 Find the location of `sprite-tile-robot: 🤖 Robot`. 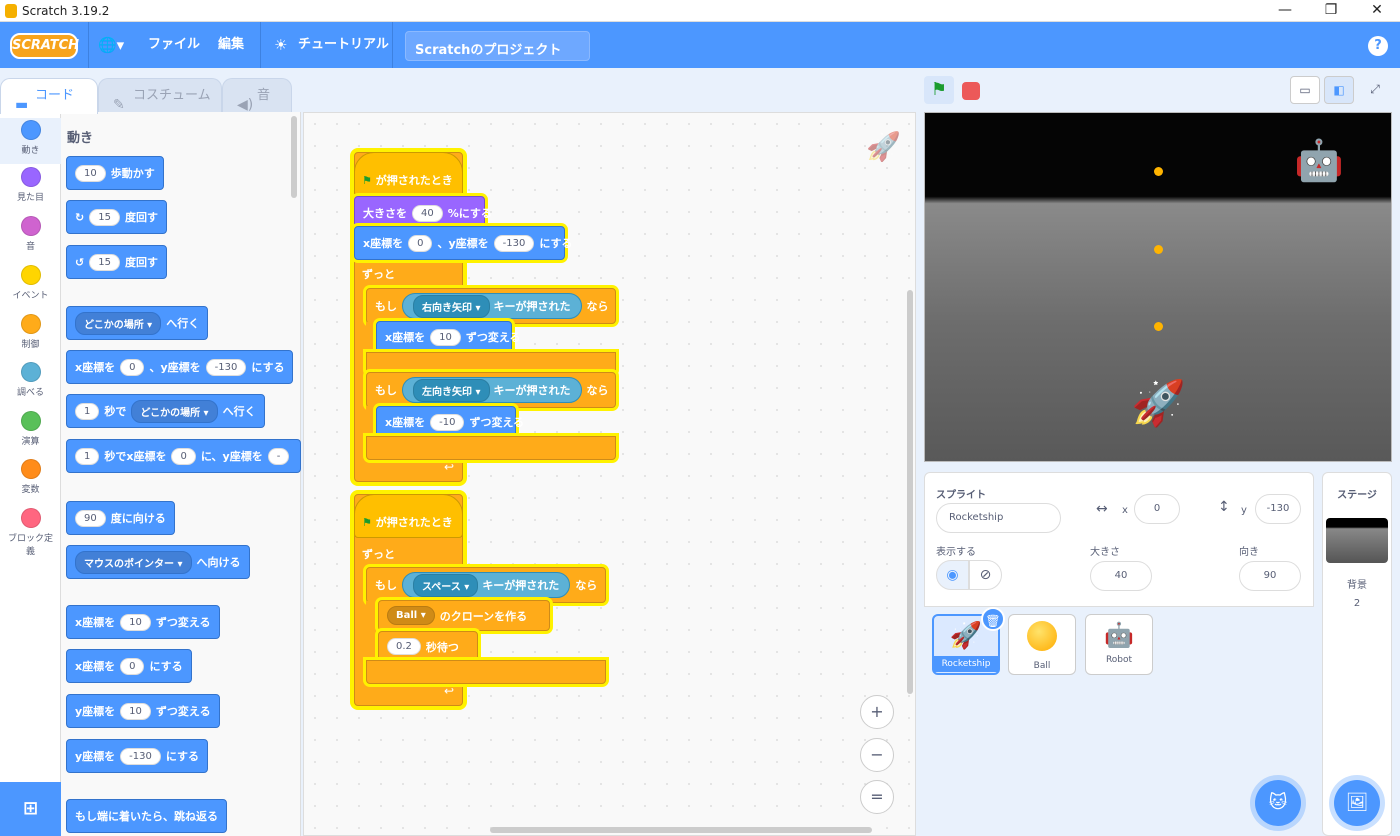

sprite-tile-robot: 🤖 Robot is located at coordinates (1119, 644).